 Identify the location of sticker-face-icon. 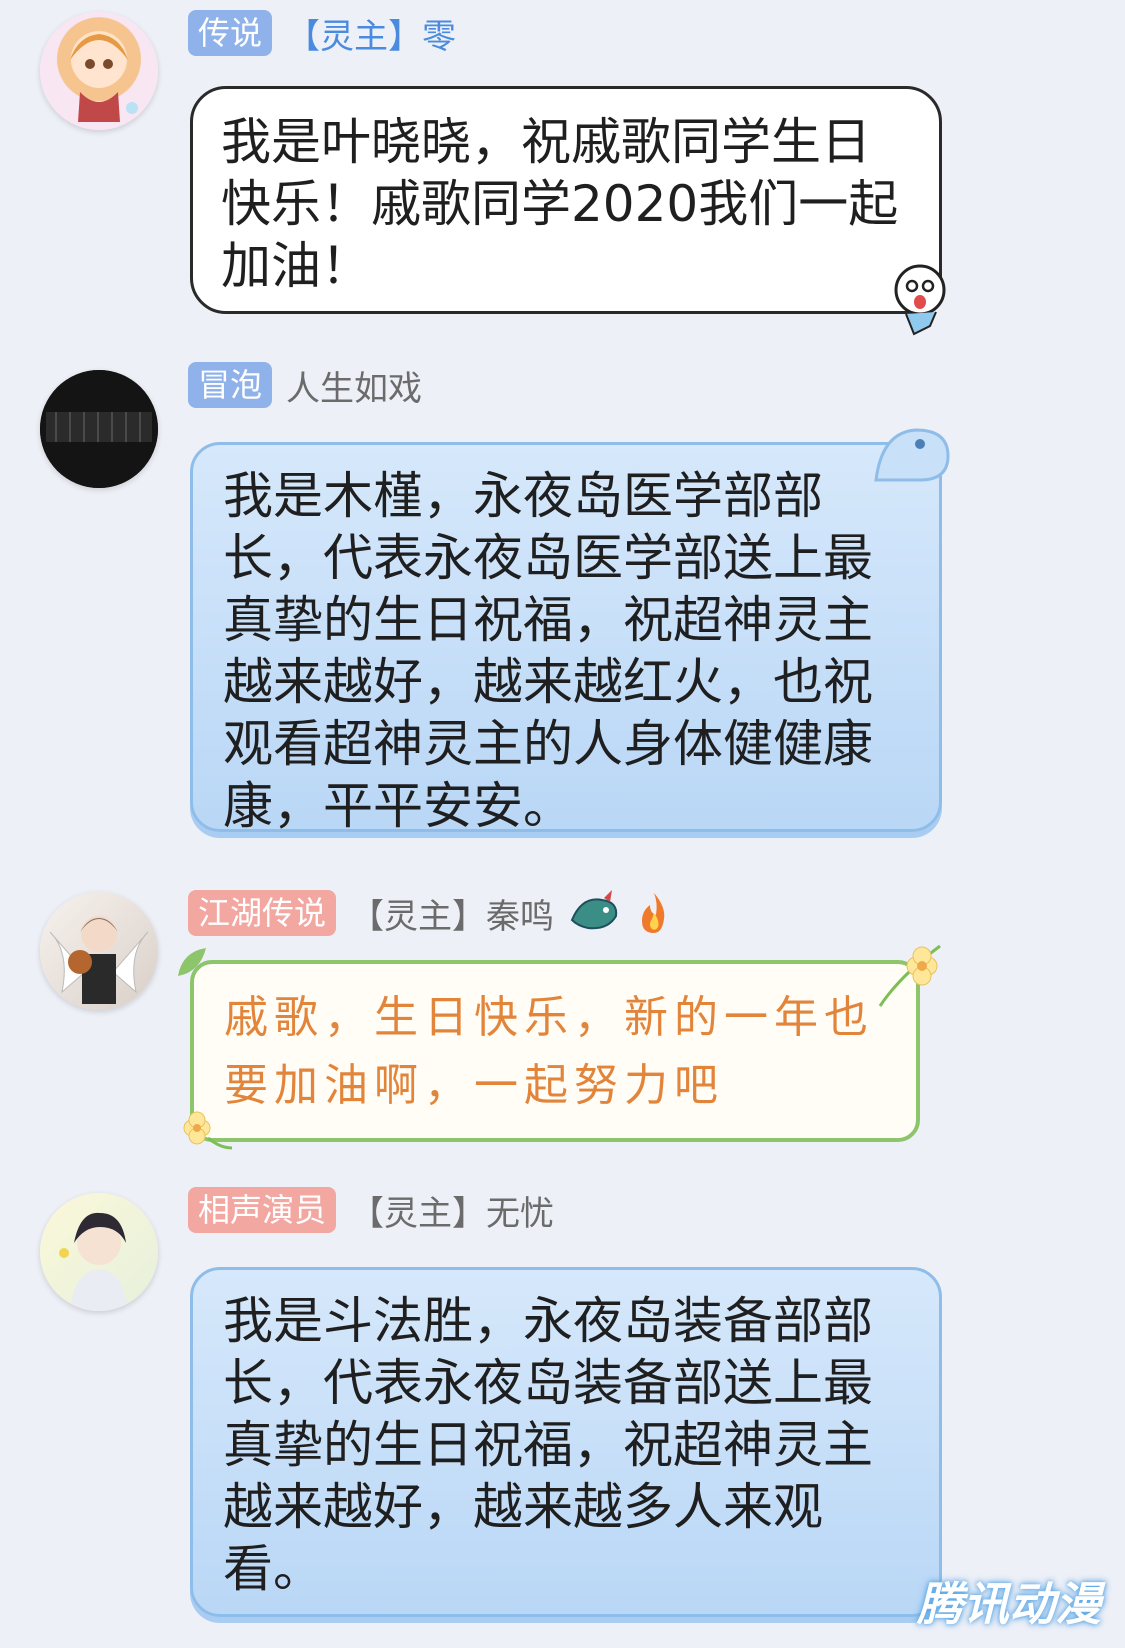
(920, 300).